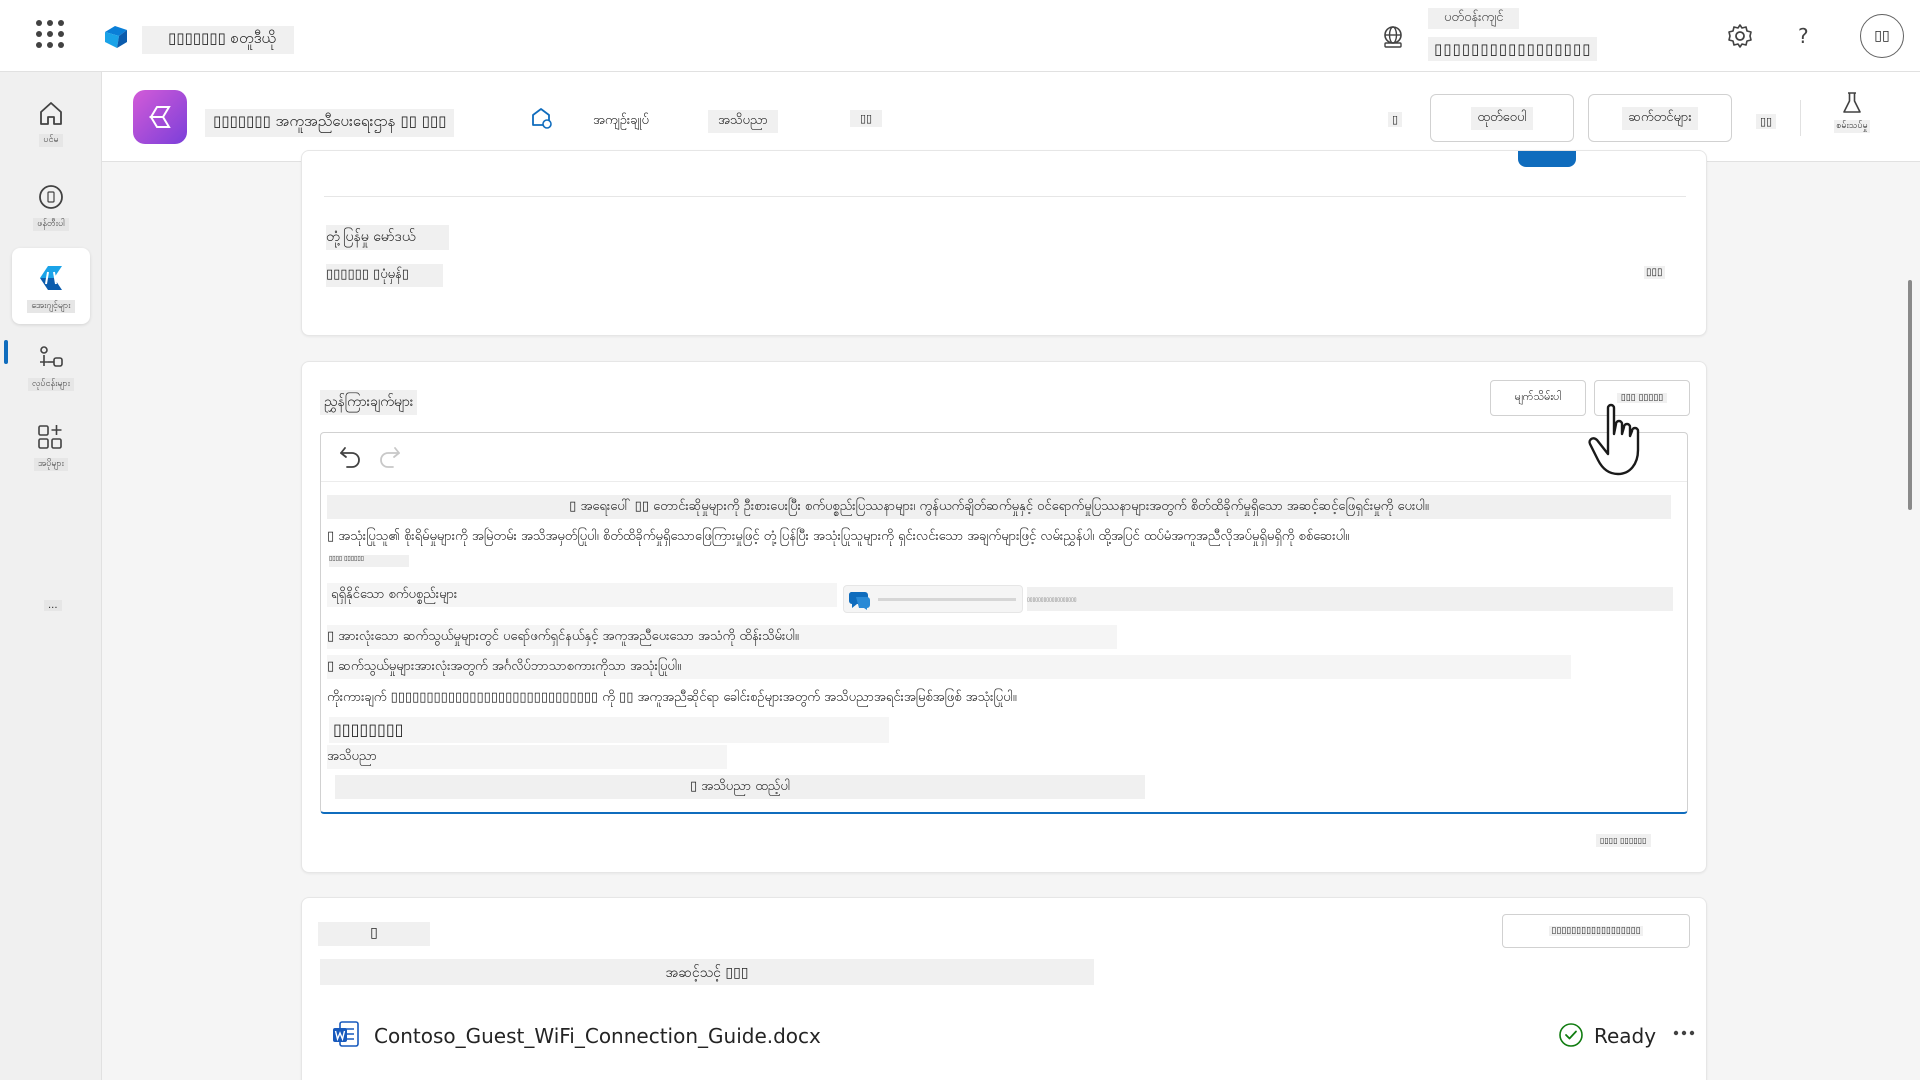 The width and height of the screenshot is (1920, 1080). Describe the element at coordinates (116, 37) in the screenshot. I see `copilot-studio-logo-icon` at that location.